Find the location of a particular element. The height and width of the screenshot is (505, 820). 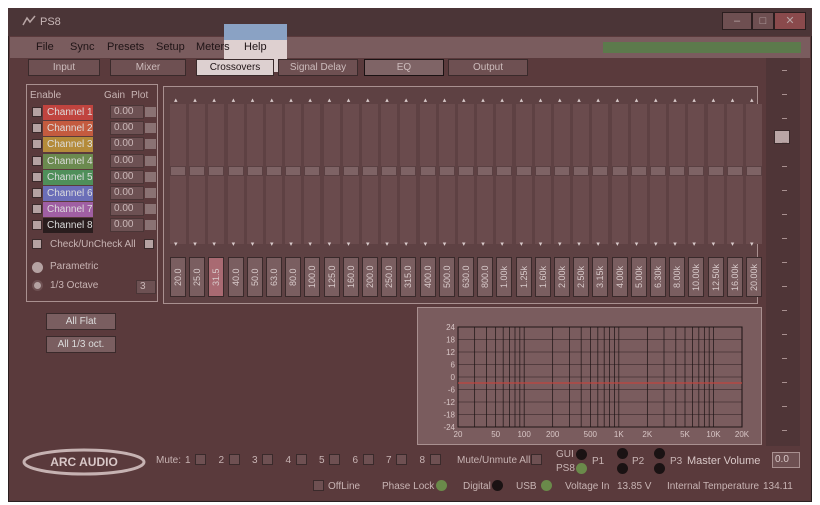

offline-checkbox is located at coordinates (318, 485).